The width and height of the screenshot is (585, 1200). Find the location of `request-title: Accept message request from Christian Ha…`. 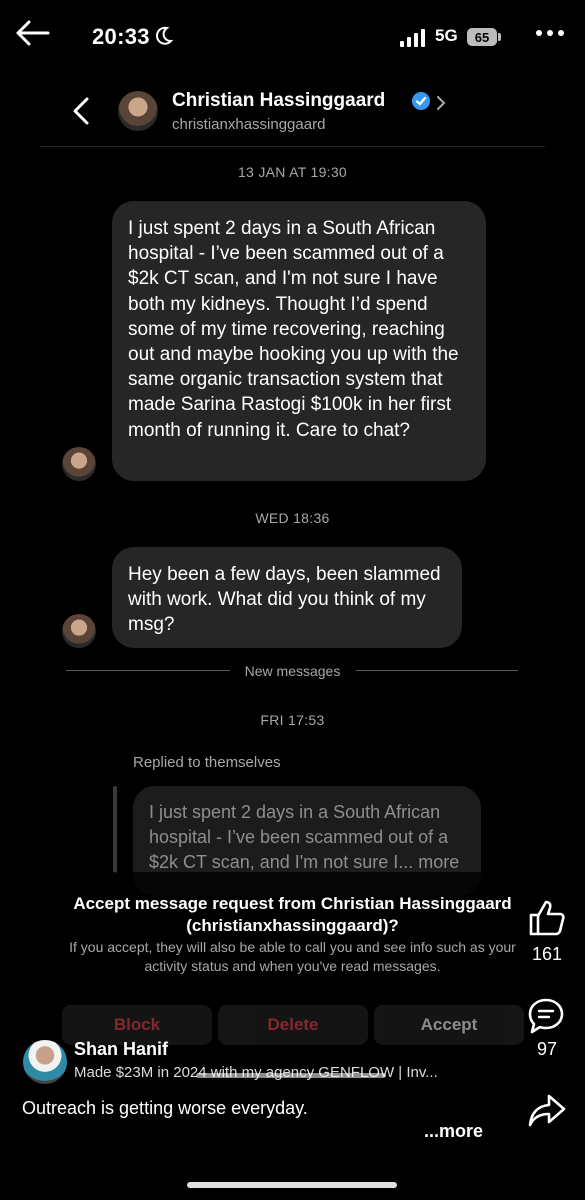

request-title: Accept message request from Christian Ha… is located at coordinates (292, 914).